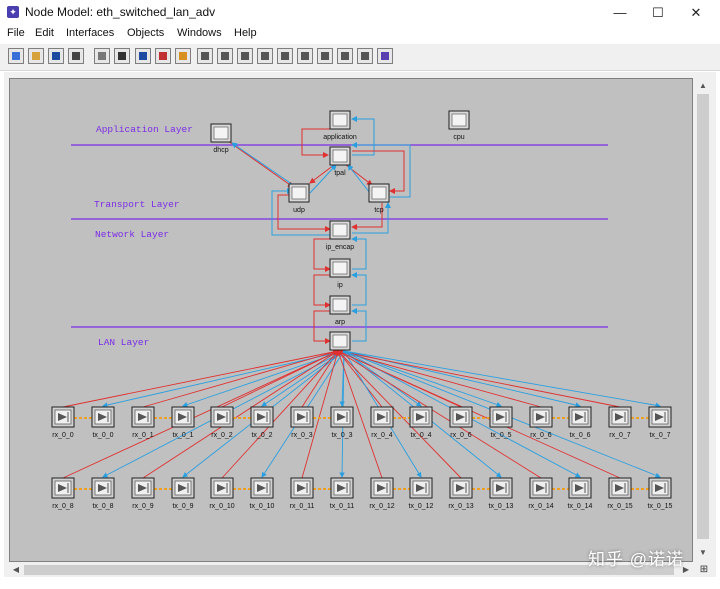 The image size is (720, 589). What do you see at coordinates (439, 378) in the screenshot?
I see `stream-rx_0_6-mac` at bounding box center [439, 378].